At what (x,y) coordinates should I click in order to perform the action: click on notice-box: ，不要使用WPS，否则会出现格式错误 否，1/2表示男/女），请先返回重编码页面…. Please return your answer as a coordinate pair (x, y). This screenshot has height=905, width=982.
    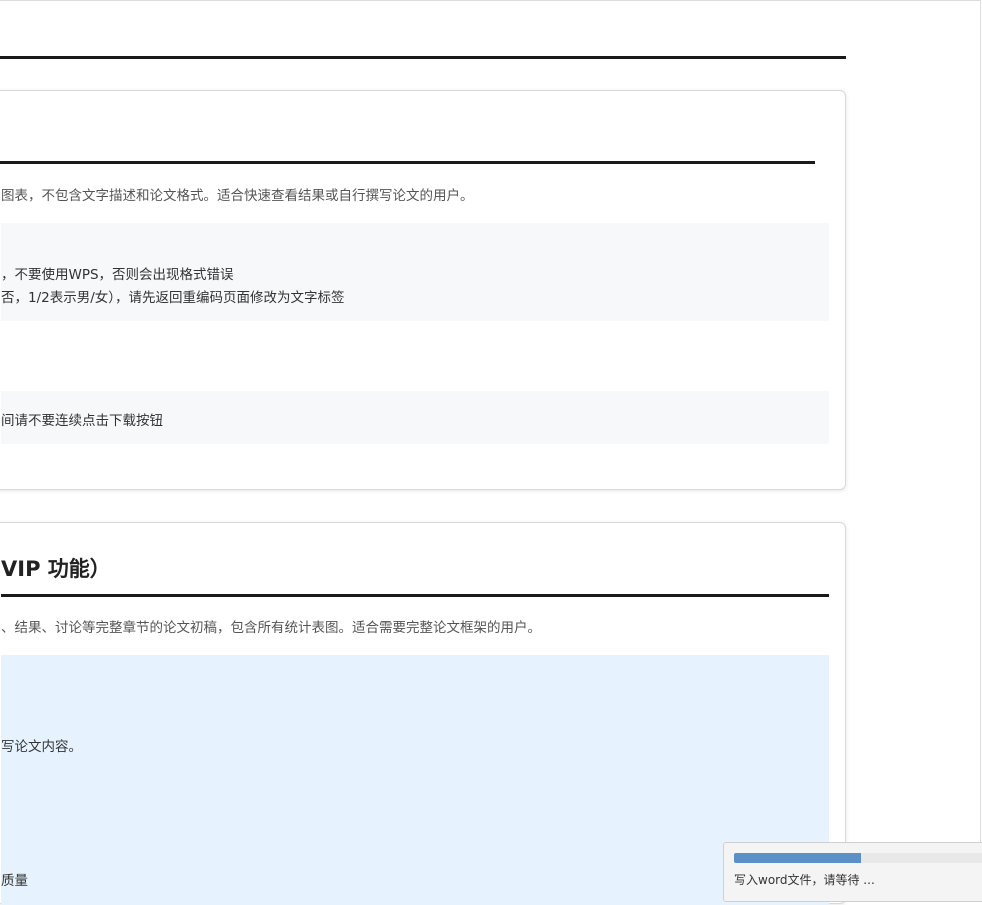
    Looking at the image, I should click on (415, 272).